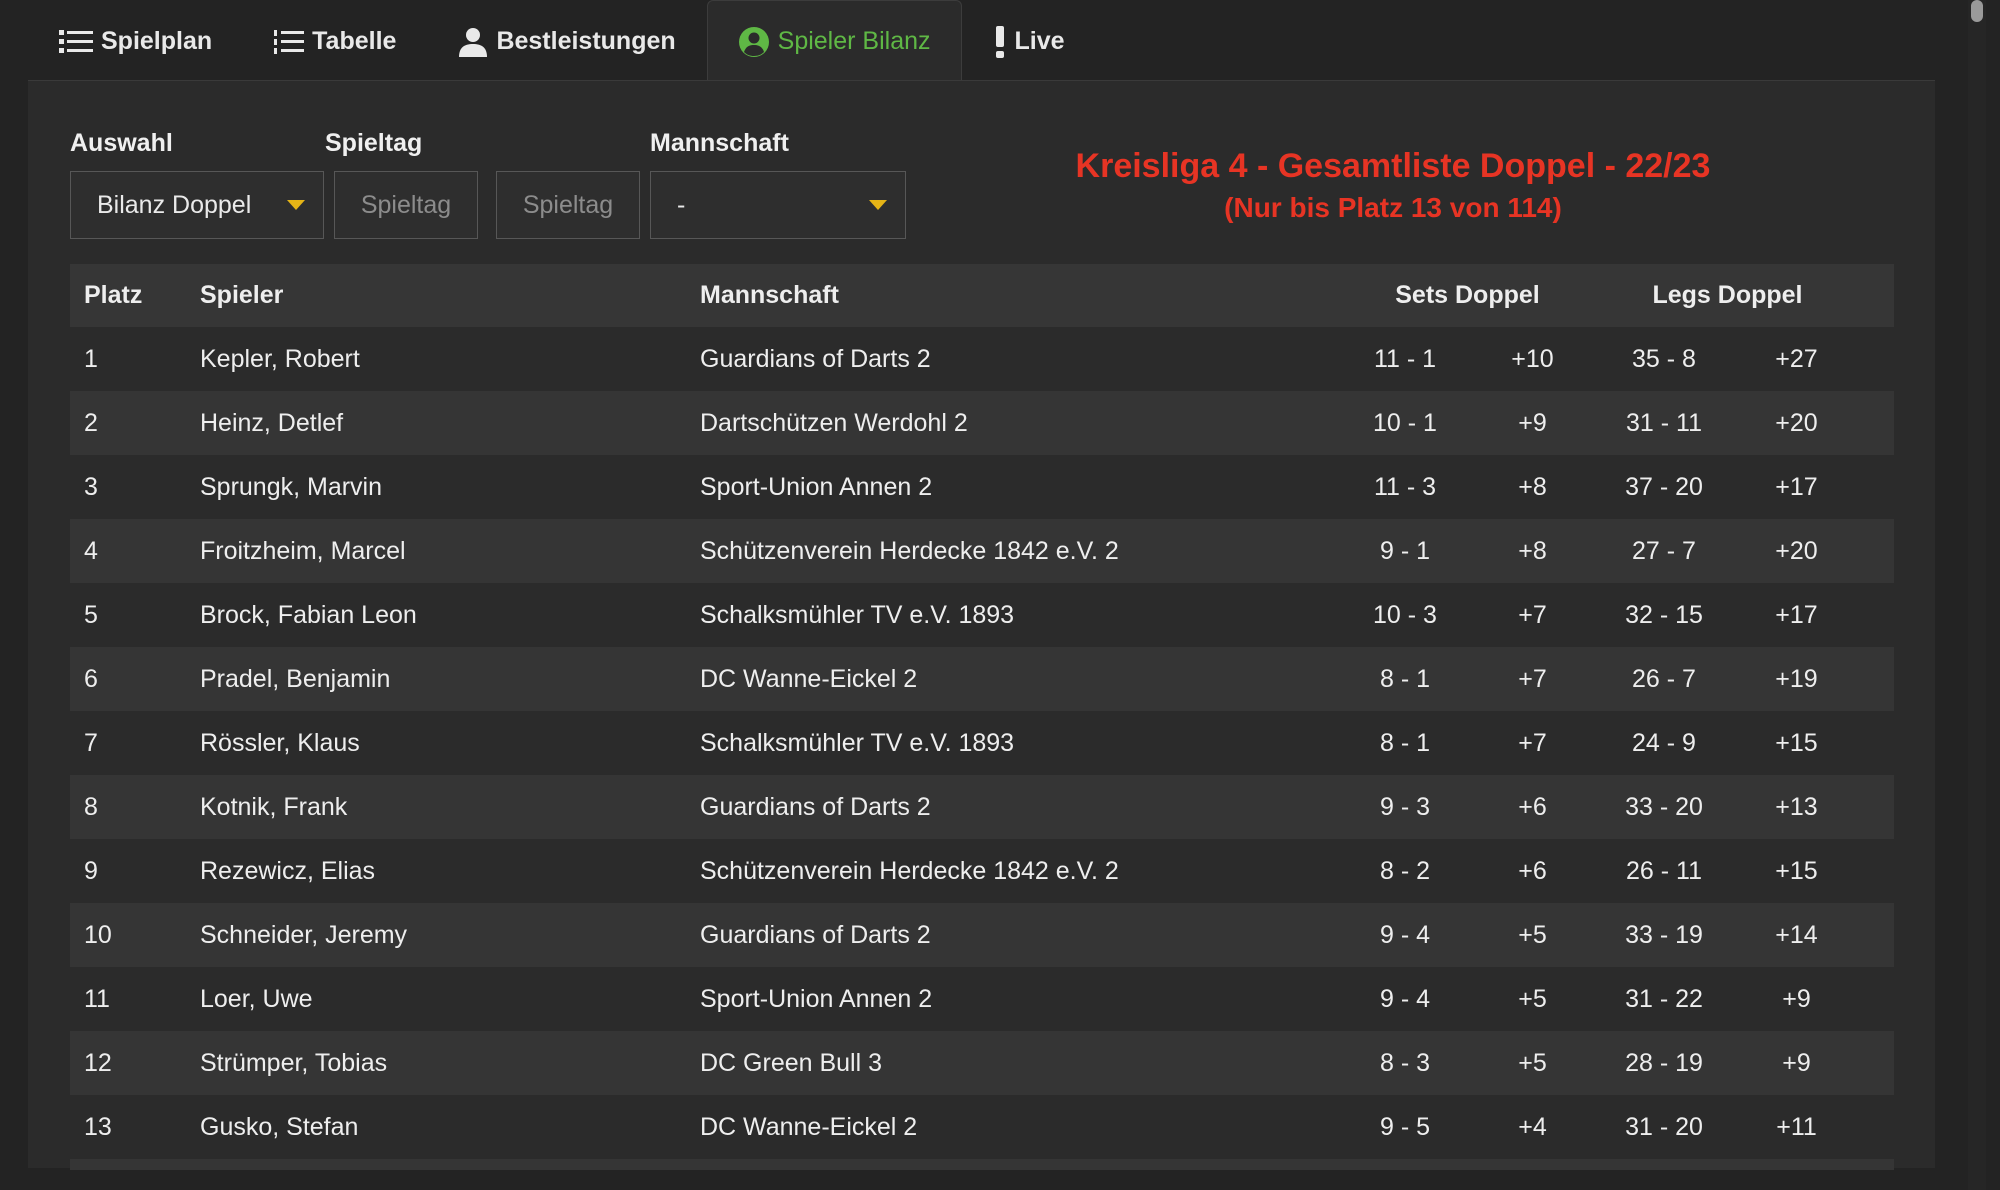 Image resolution: width=2000 pixels, height=1190 pixels. Describe the element at coordinates (289, 42) in the screenshot. I see `numbered-list-icon` at that location.